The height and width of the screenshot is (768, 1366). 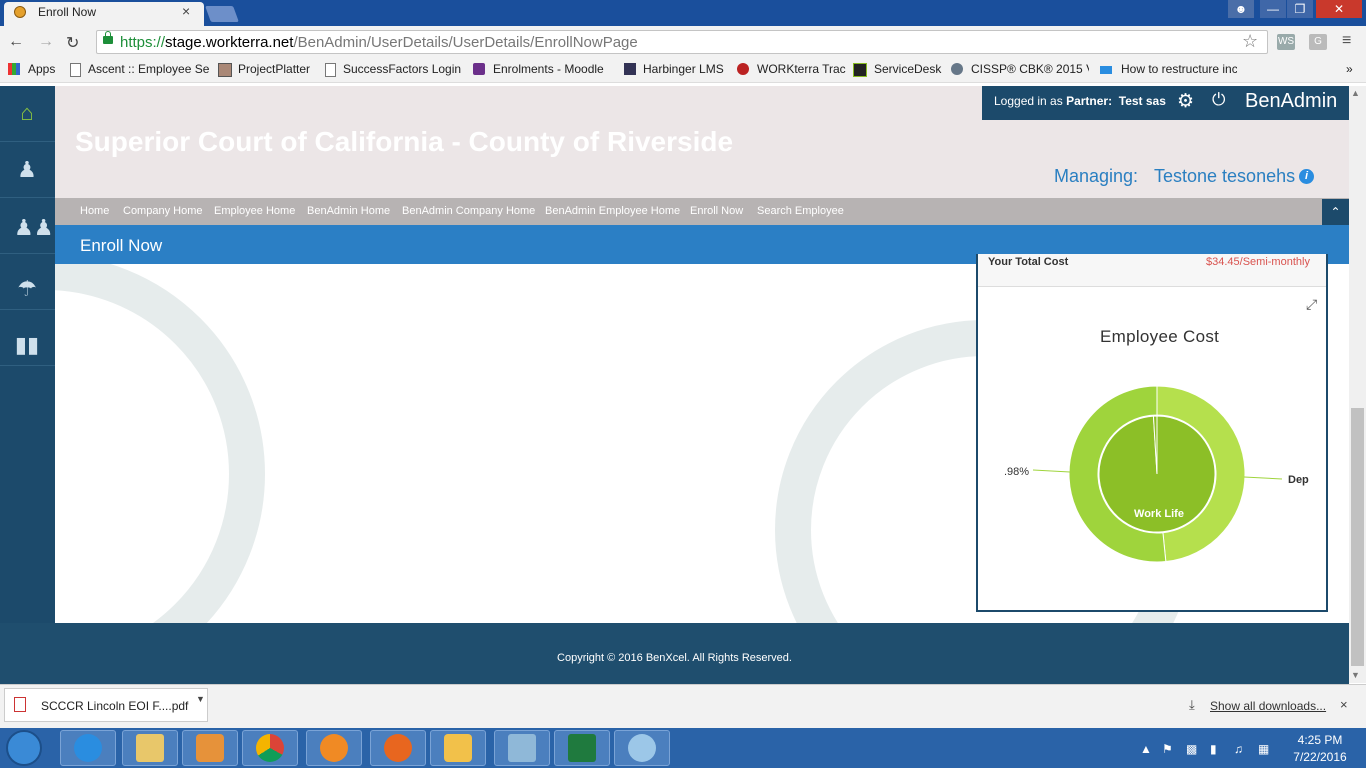 I want to click on new-tab-button, so click(x=222, y=14).